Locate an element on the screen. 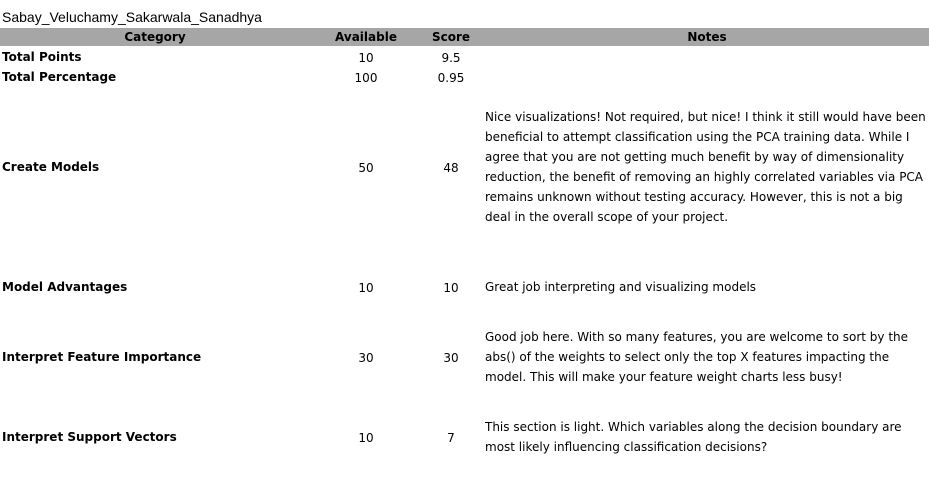 The width and height of the screenshot is (929, 496). table-header: Category Available Score Notes is located at coordinates (464, 37).